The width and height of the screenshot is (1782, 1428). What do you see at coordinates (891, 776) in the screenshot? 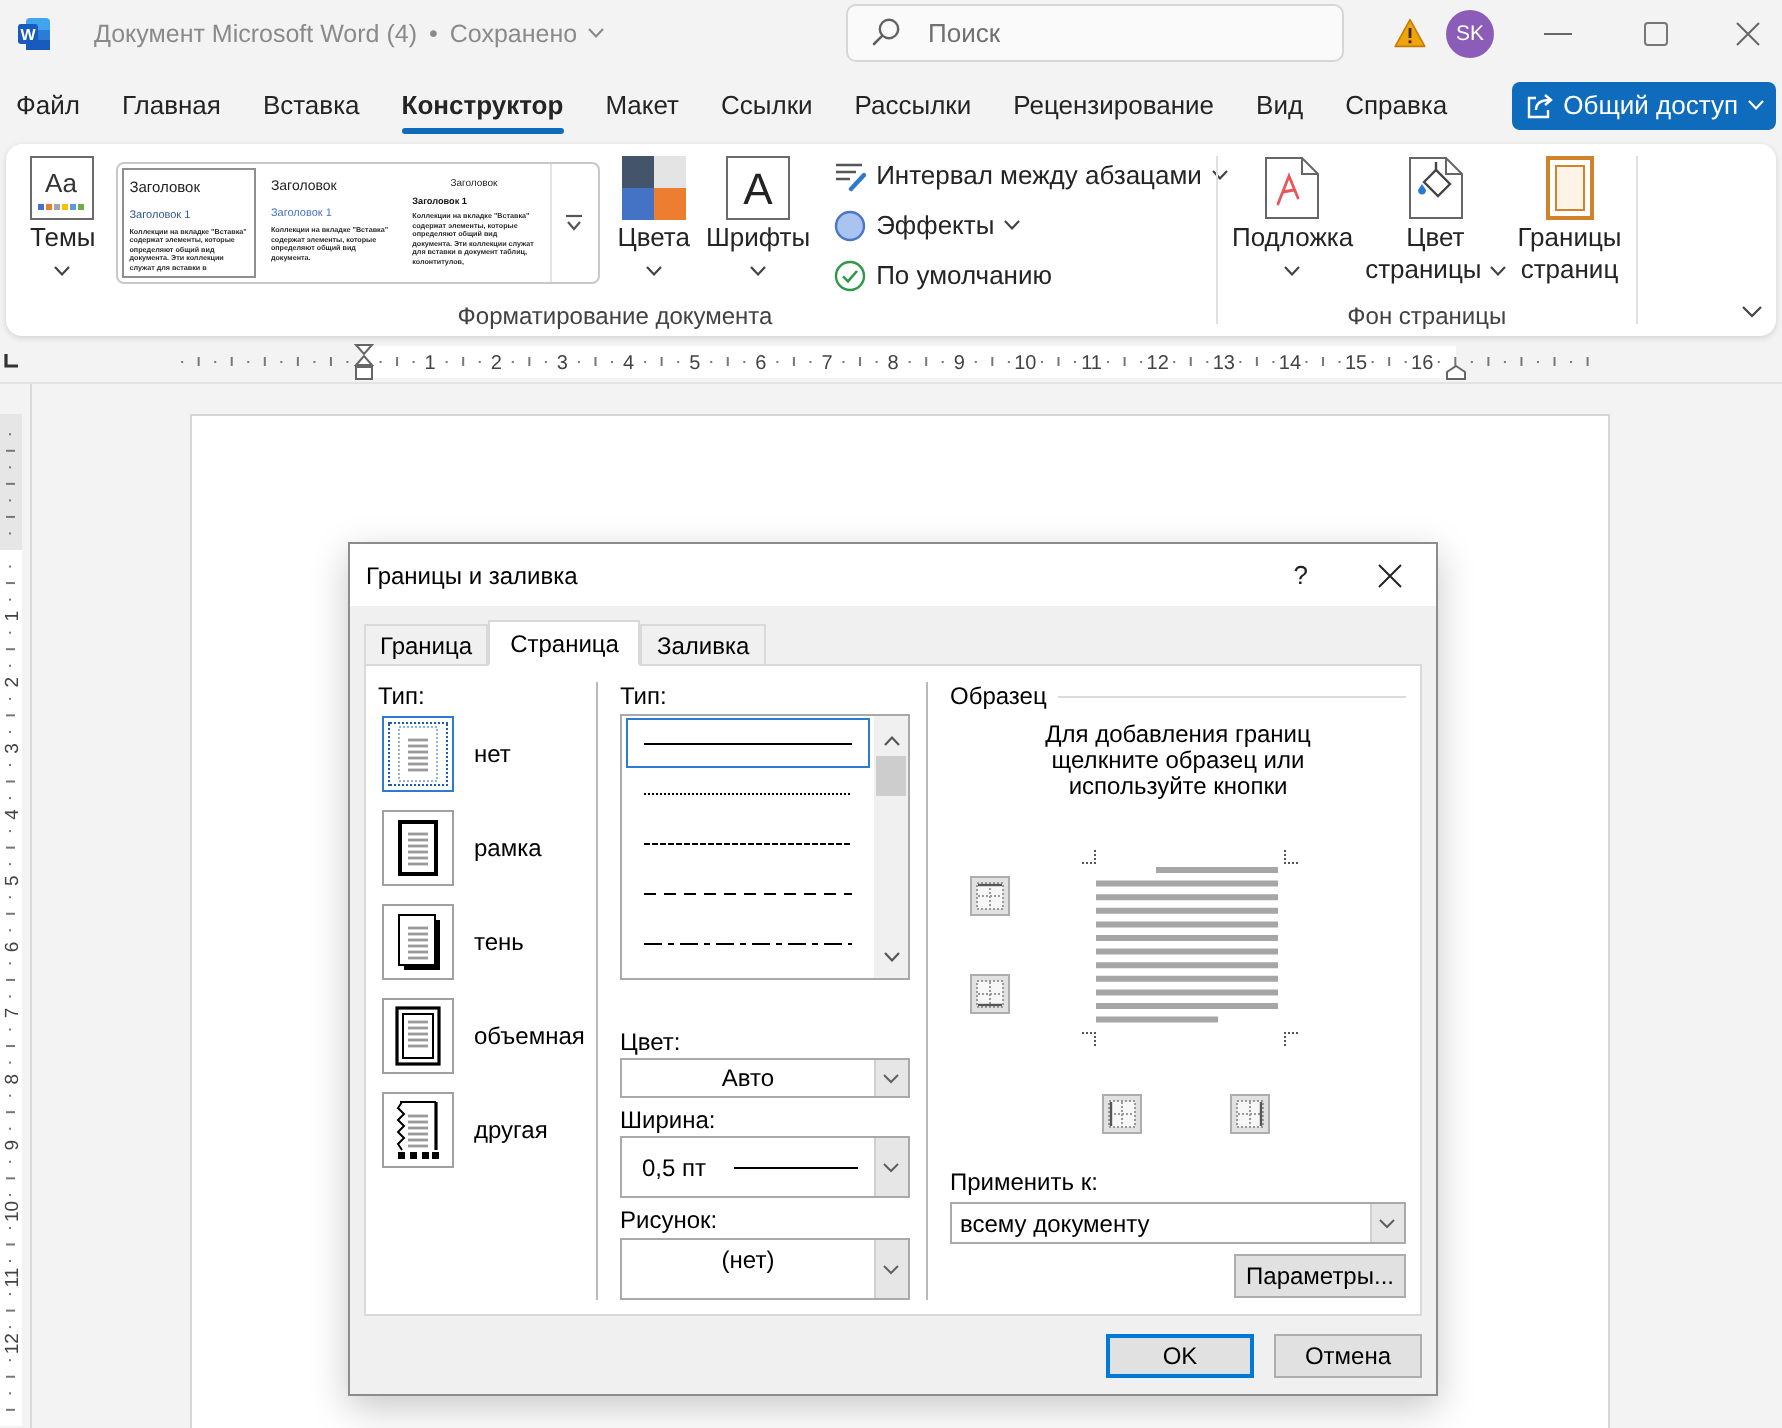
I see `scrollbar-thumb` at bounding box center [891, 776].